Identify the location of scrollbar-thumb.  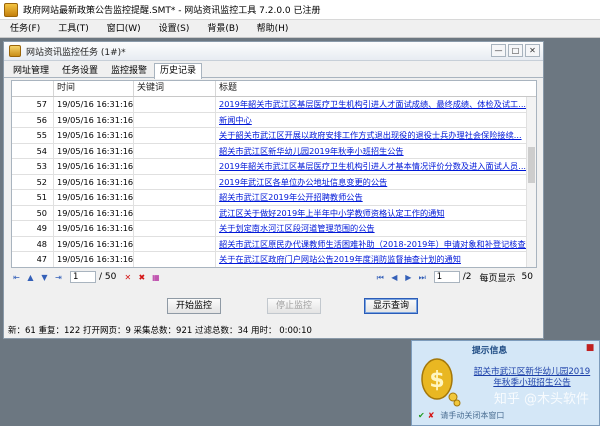
(531, 165).